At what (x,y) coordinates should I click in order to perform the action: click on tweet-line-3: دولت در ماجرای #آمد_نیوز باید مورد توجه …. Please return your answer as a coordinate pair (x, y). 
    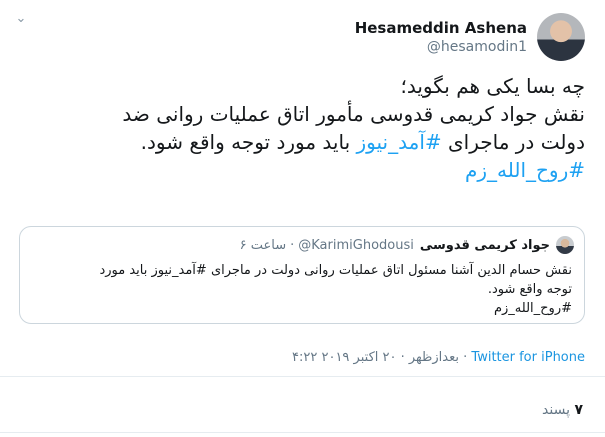
    Looking at the image, I should click on (300, 142).